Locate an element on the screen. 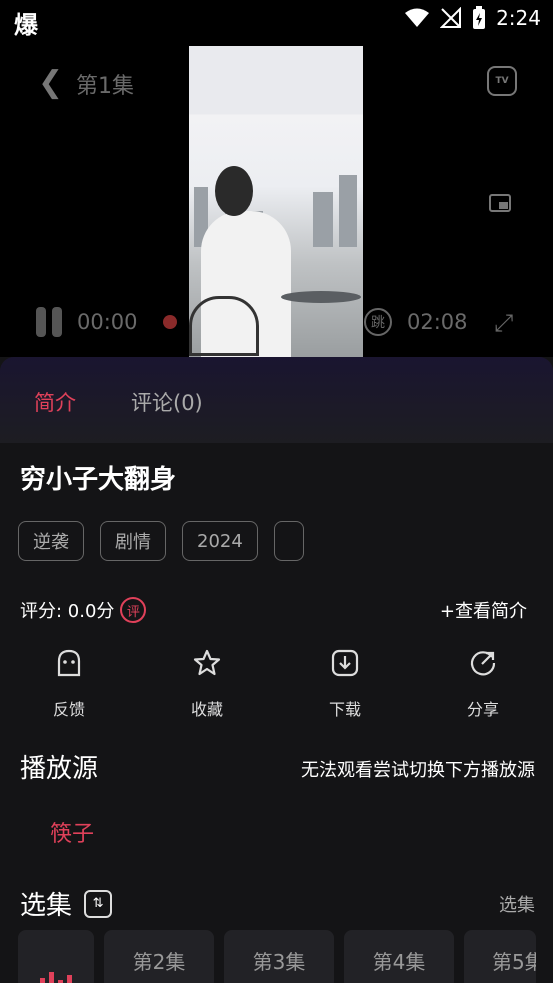 The image size is (553, 983). favorite-button: 收藏 is located at coordinates (207, 684).